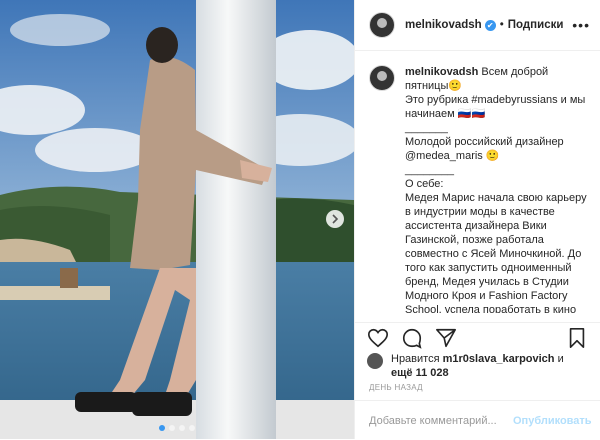 The height and width of the screenshot is (440, 600). What do you see at coordinates (177, 428) in the screenshot?
I see `carousel-dots` at bounding box center [177, 428].